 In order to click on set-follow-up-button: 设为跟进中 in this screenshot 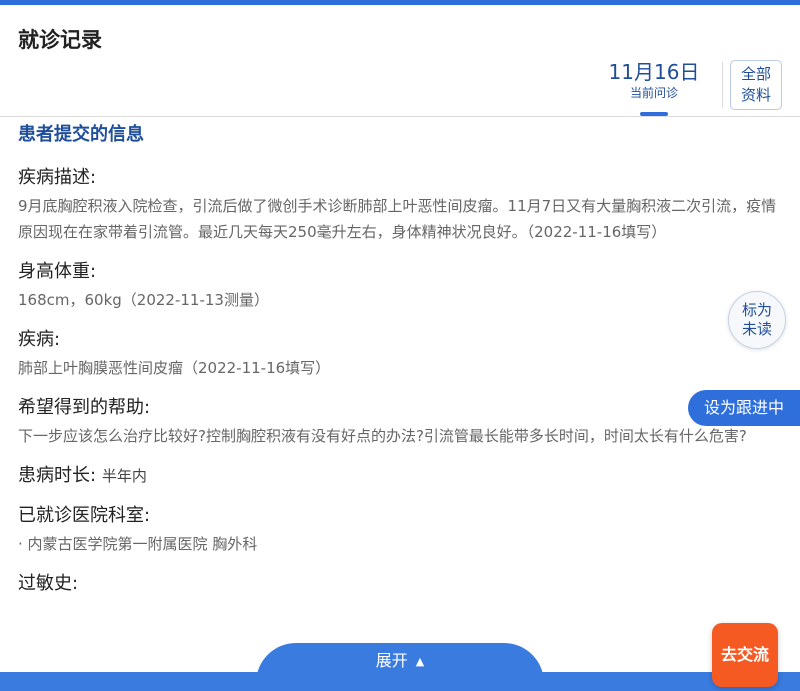, I will do `click(744, 408)`.